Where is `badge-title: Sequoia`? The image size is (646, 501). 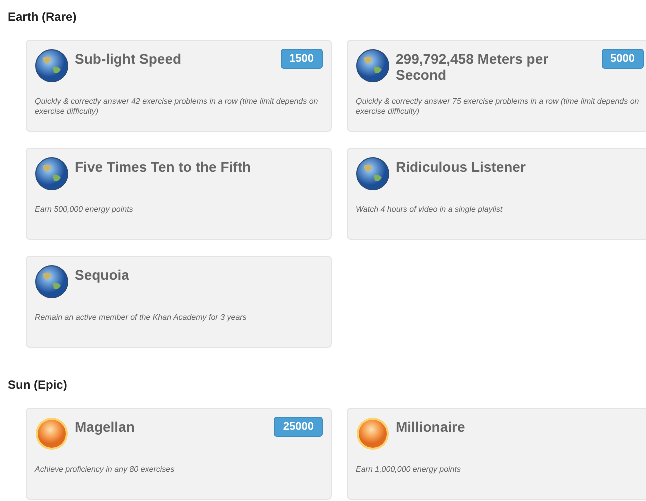 badge-title: Sequoia is located at coordinates (102, 274).